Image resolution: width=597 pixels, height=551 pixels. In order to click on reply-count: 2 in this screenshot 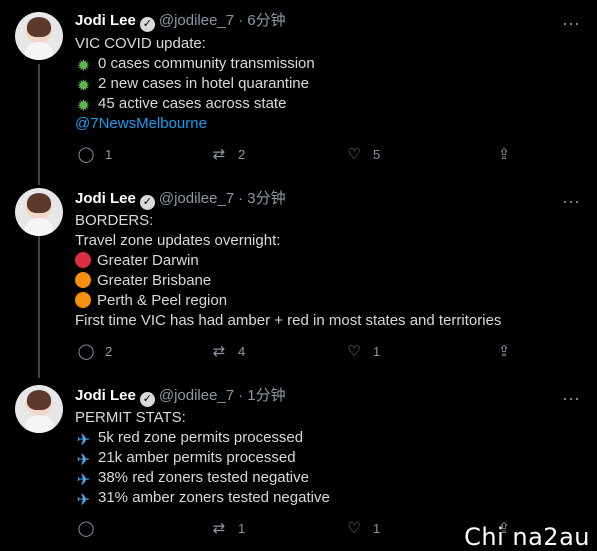, I will do `click(109, 351)`.